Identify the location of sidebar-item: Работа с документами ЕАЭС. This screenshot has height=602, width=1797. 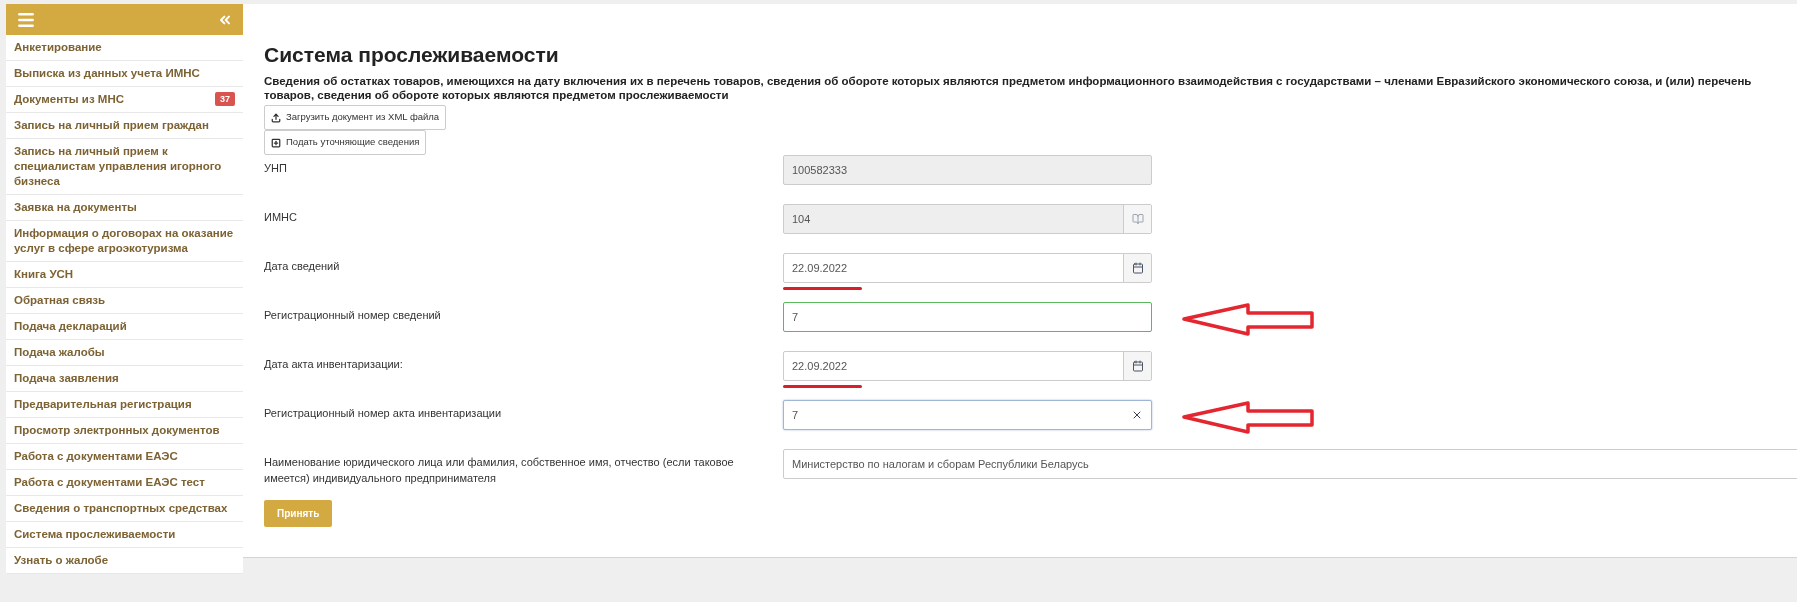
(124, 457).